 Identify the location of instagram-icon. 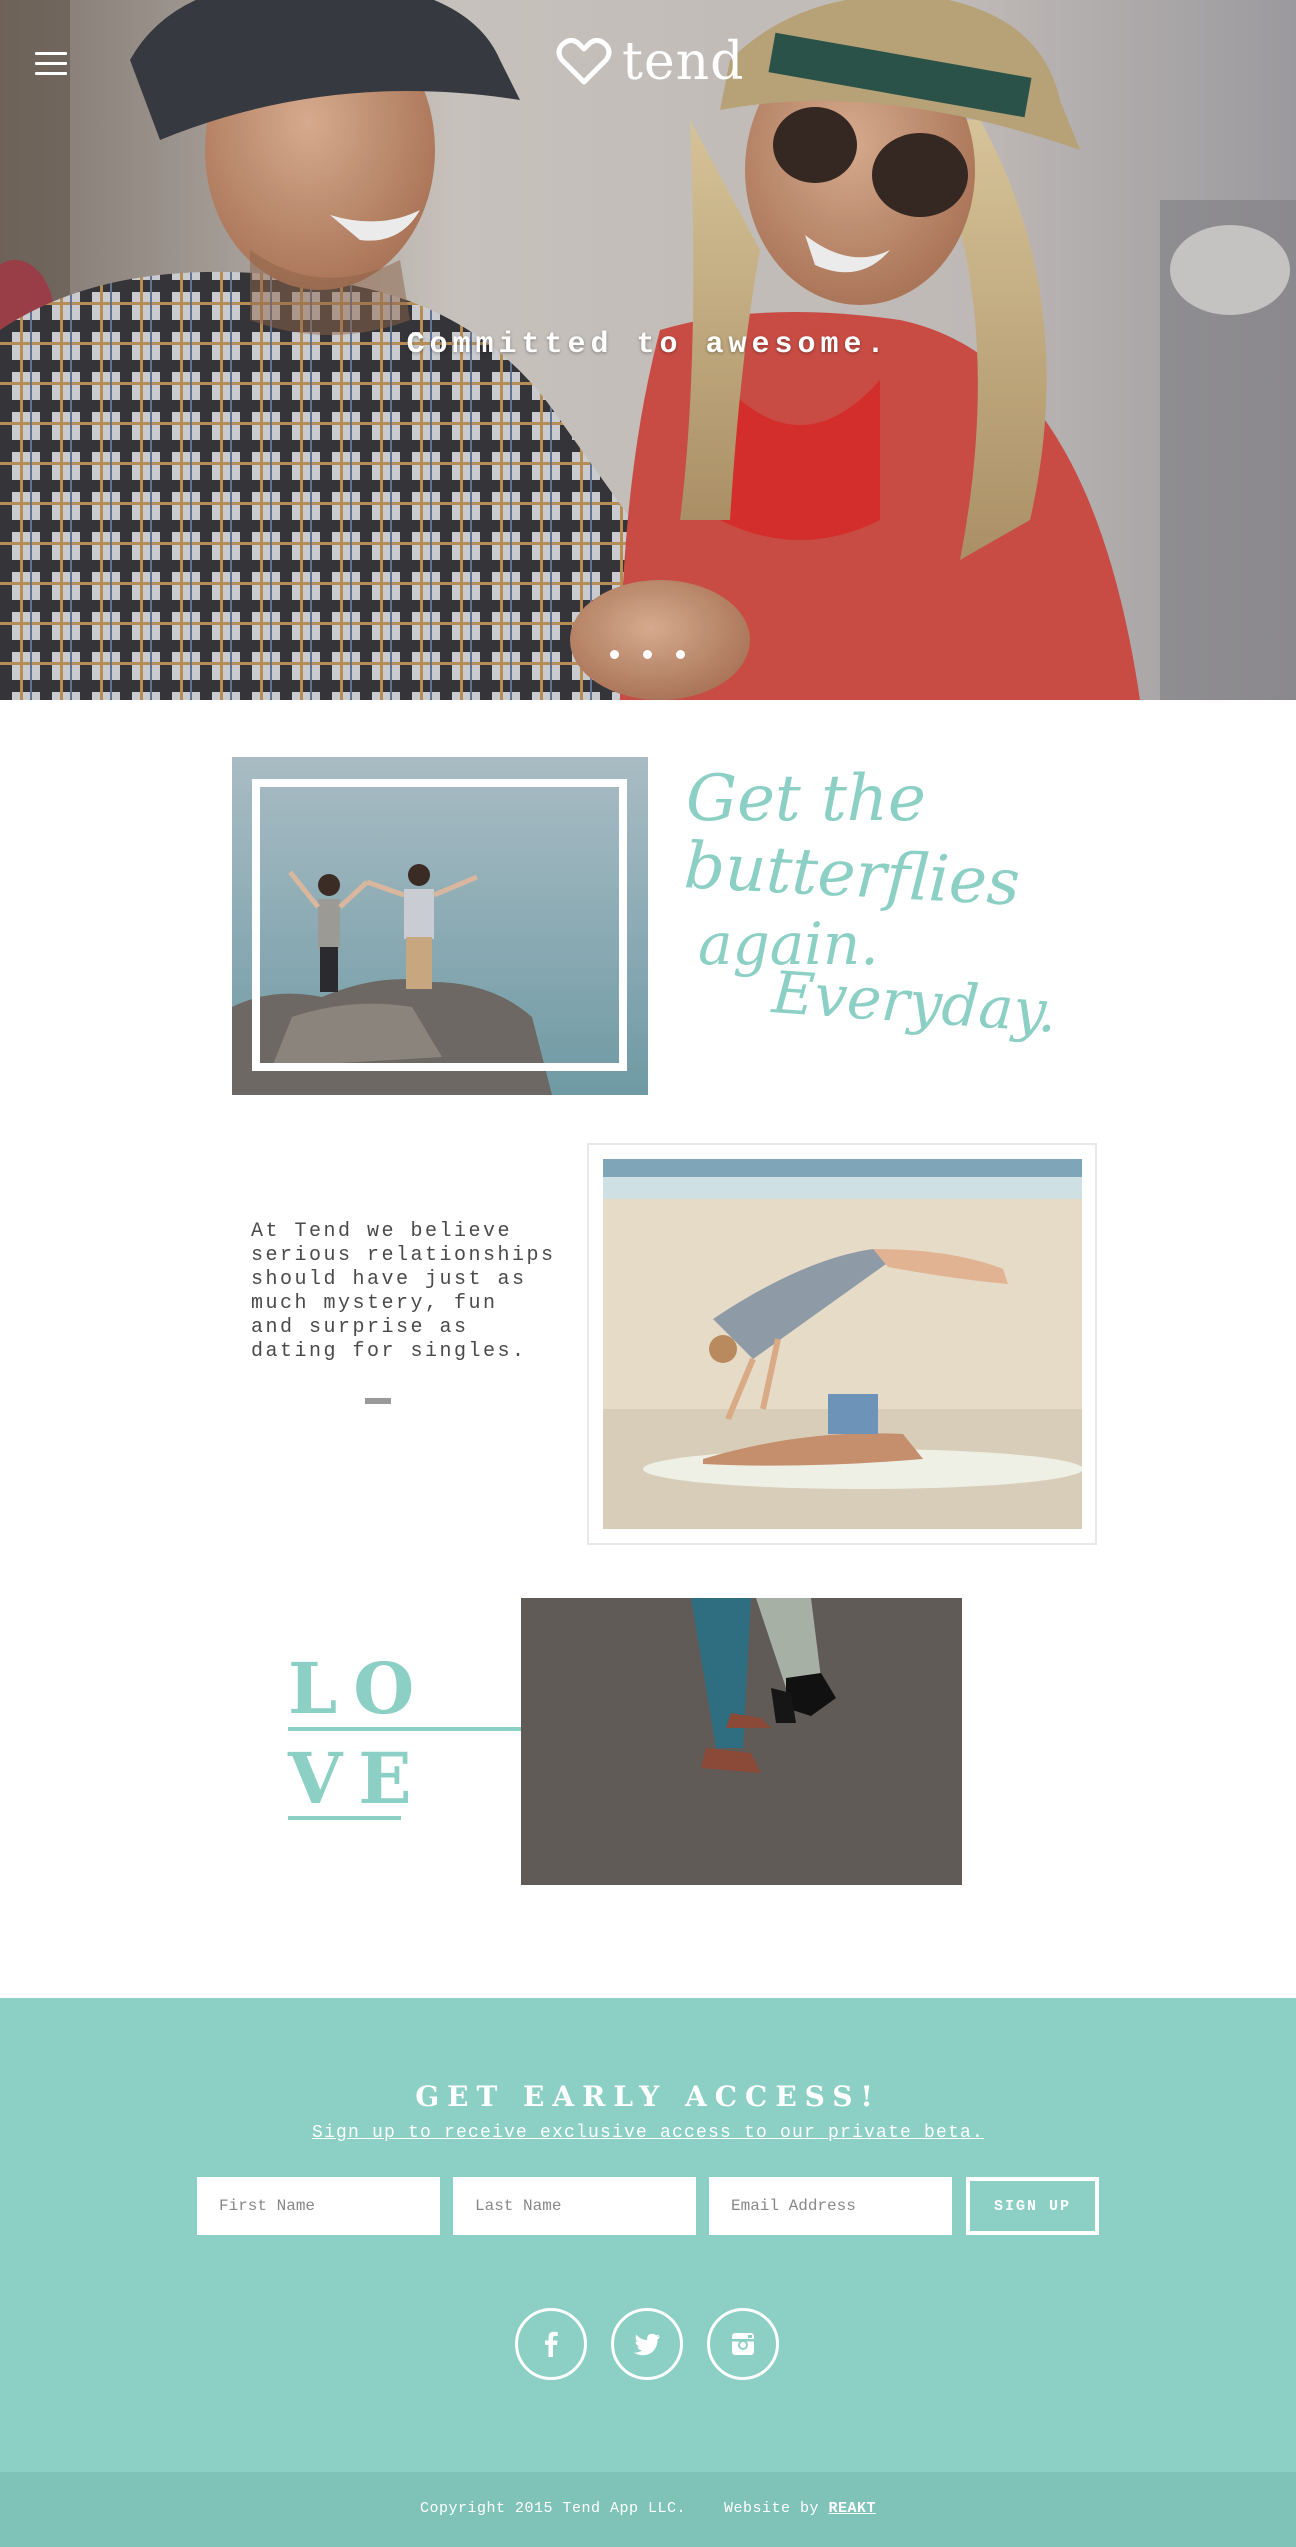
(743, 2344).